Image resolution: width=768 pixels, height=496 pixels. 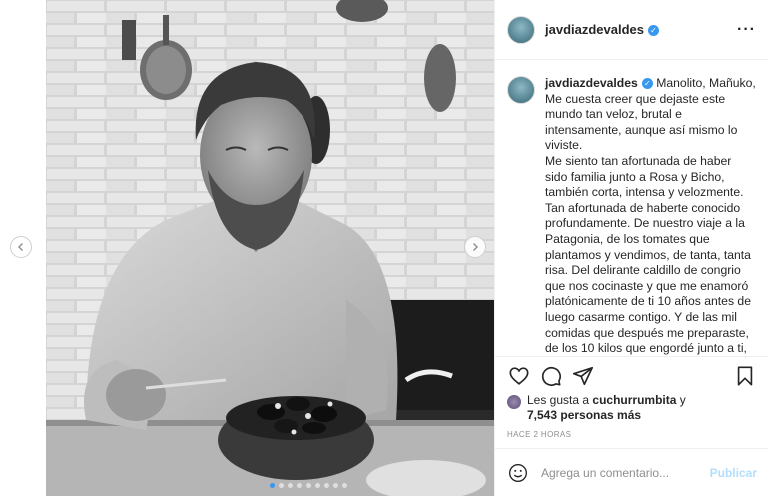 I want to click on author-username-link: javdiazdevaldes ✓, so click(x=602, y=29).